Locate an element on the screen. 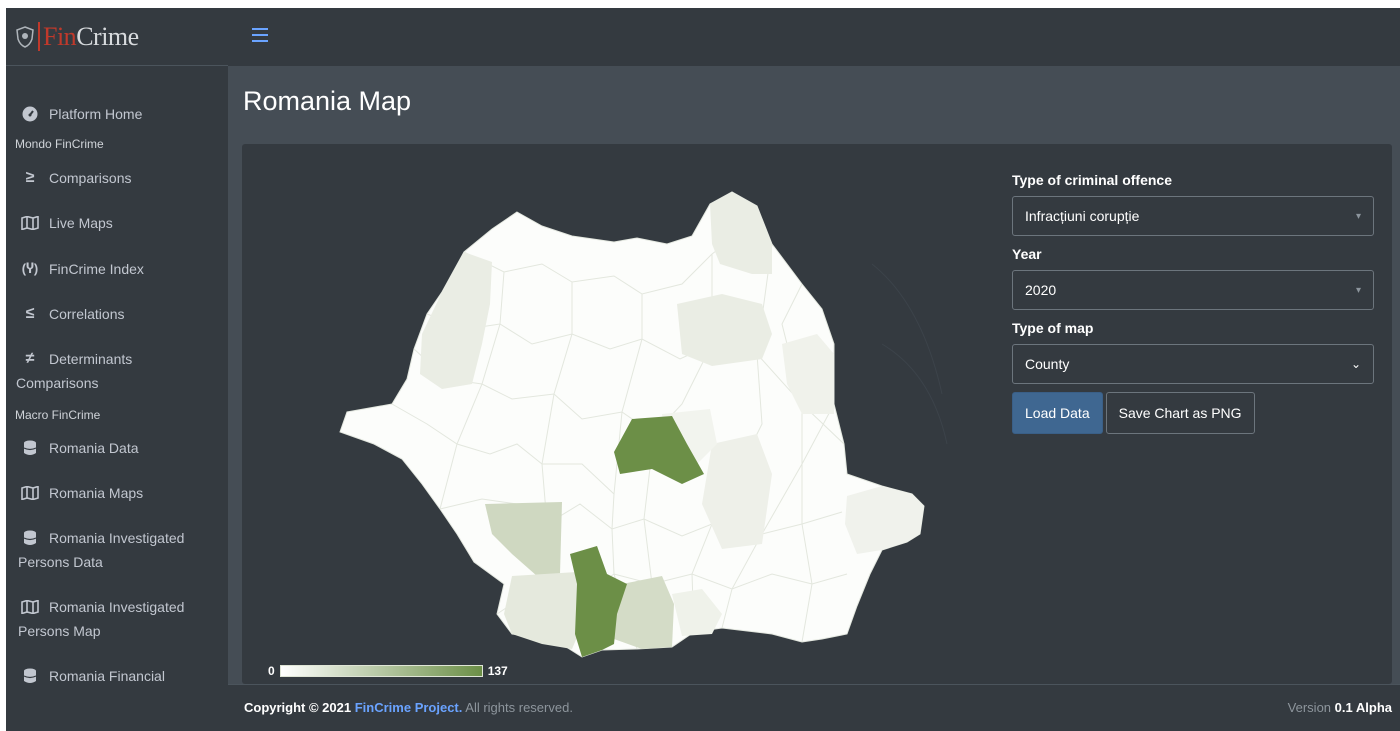  sidebar-item-fincrime-index: (Ⴤ) FinCrime Index is located at coordinates (117, 269).